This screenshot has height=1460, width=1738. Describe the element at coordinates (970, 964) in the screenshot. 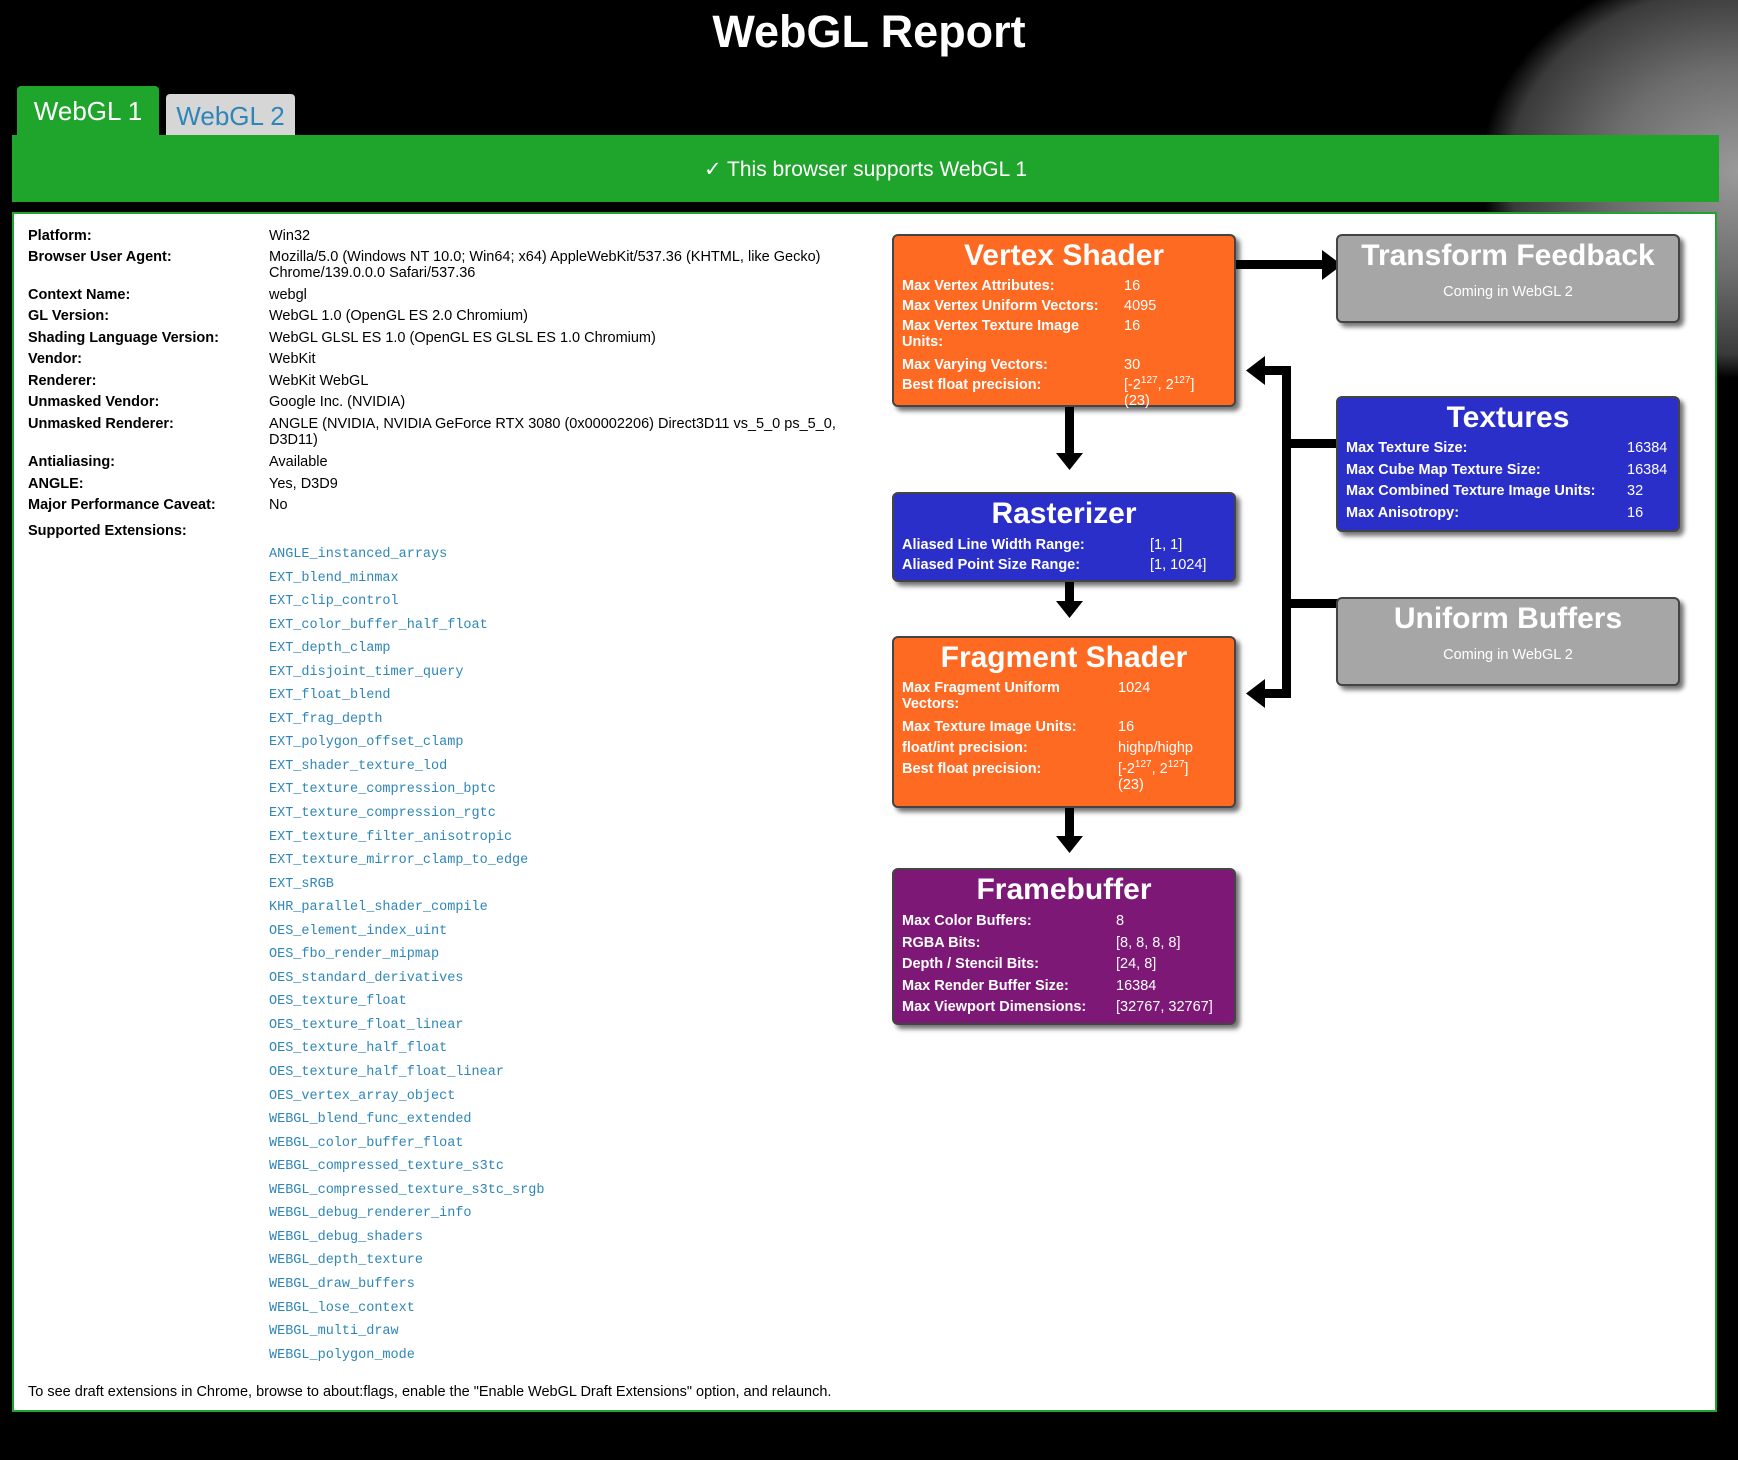

I see `stat-label: Depth / Stencil Bits:` at that location.